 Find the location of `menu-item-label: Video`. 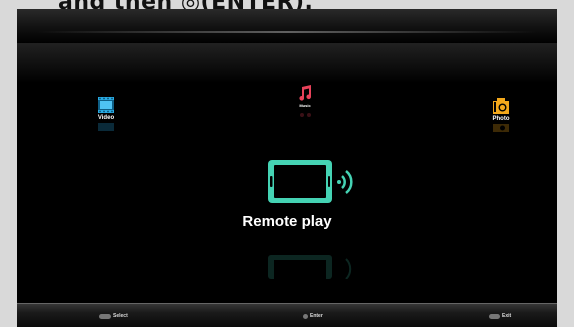

menu-item-label: Video is located at coordinates (106, 118).